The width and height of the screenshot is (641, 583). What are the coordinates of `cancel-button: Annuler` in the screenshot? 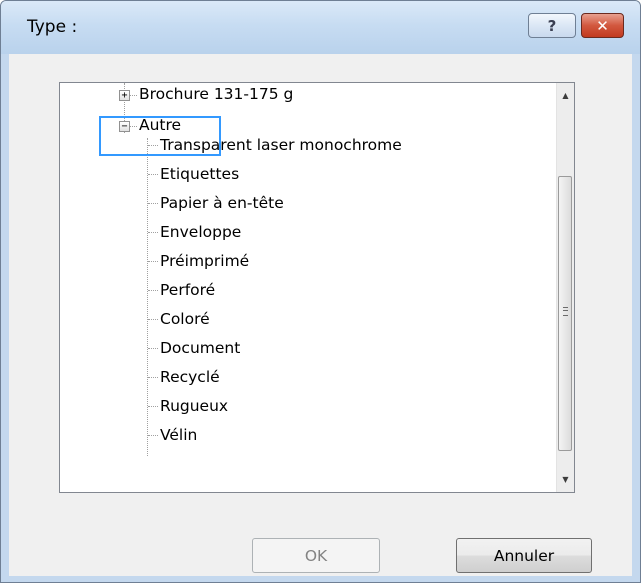 It's located at (524, 555).